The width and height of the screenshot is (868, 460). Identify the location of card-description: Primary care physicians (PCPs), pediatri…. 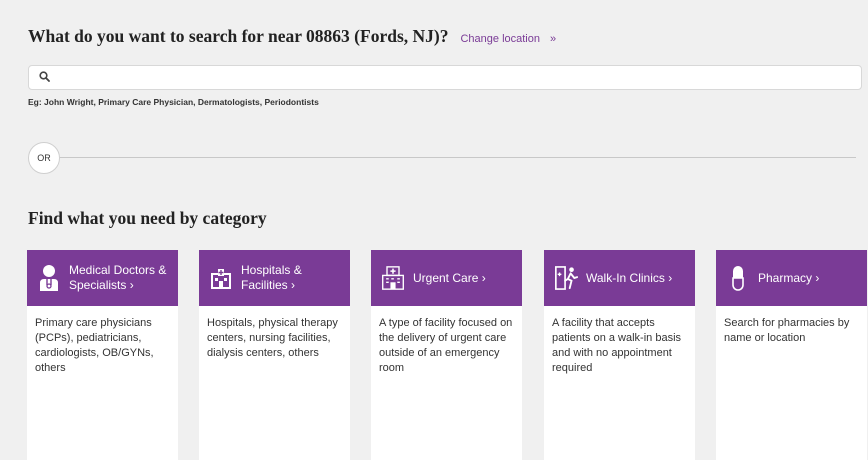
(94, 345).